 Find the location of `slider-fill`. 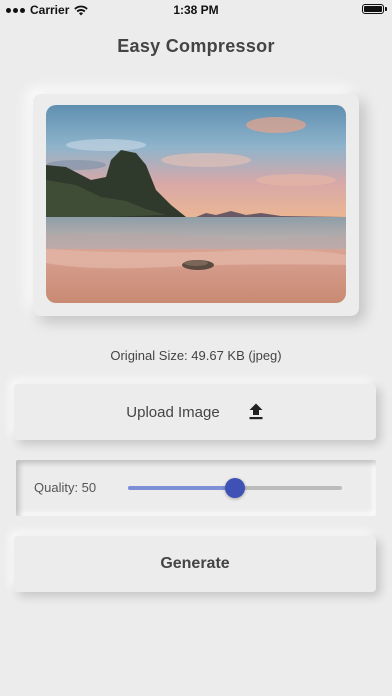

slider-fill is located at coordinates (181, 488).